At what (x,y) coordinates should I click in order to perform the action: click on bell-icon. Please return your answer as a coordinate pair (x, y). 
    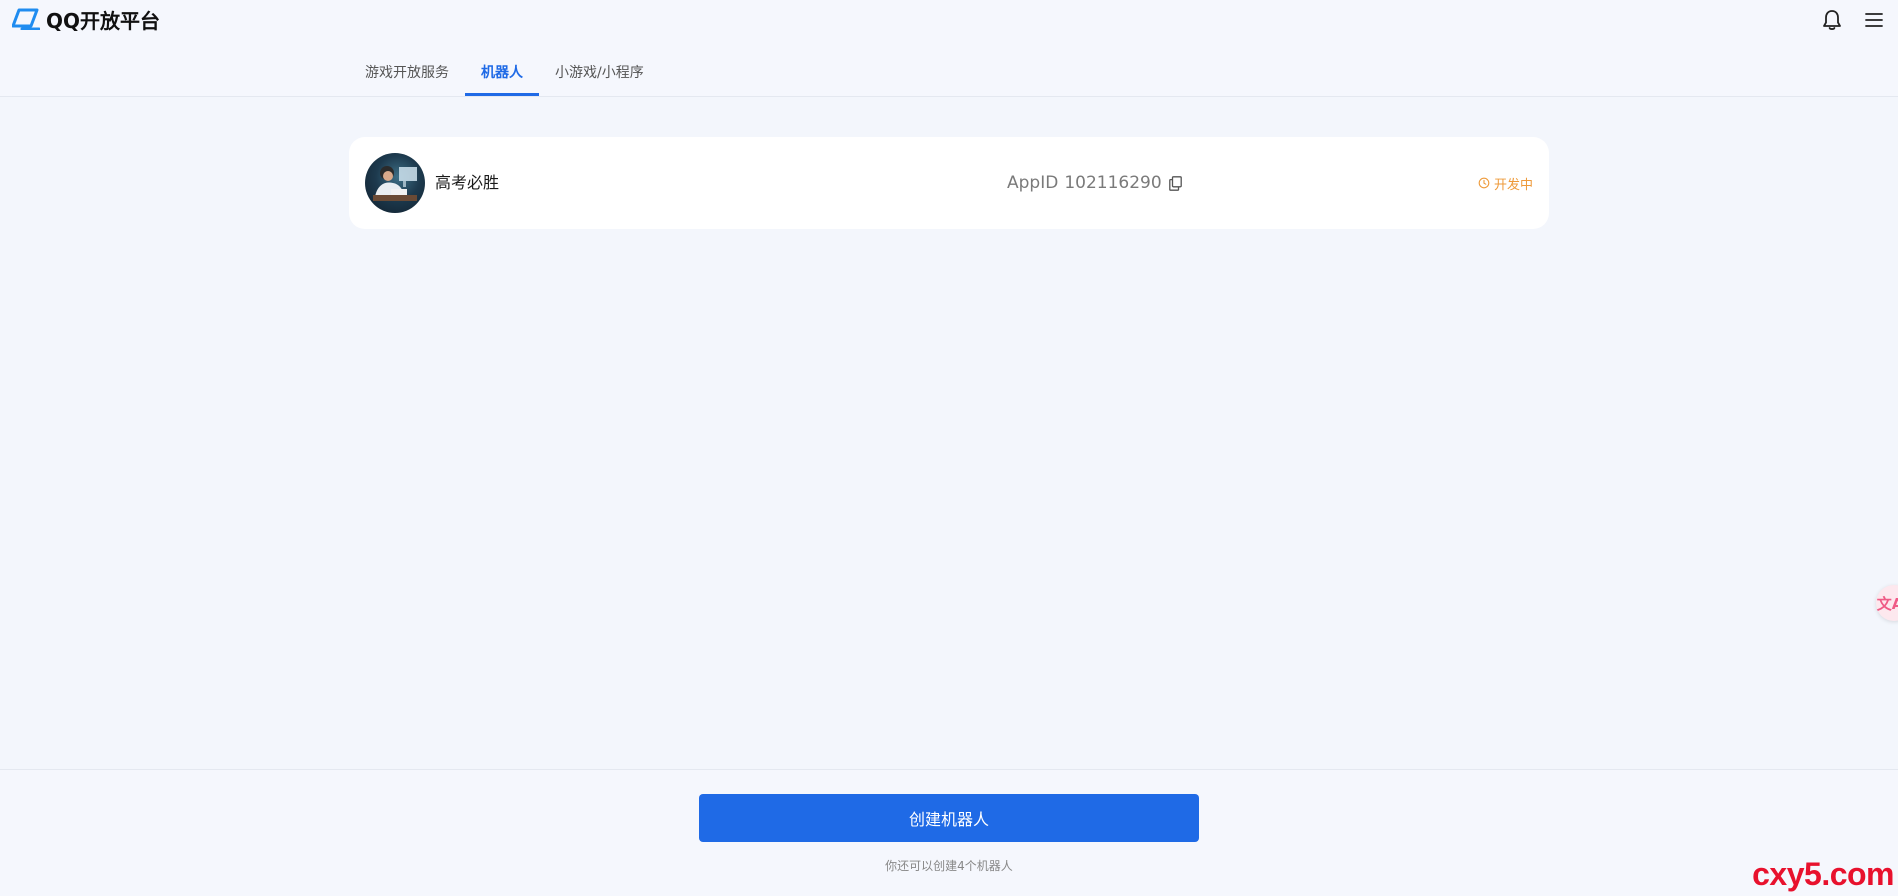
    Looking at the image, I should click on (1832, 20).